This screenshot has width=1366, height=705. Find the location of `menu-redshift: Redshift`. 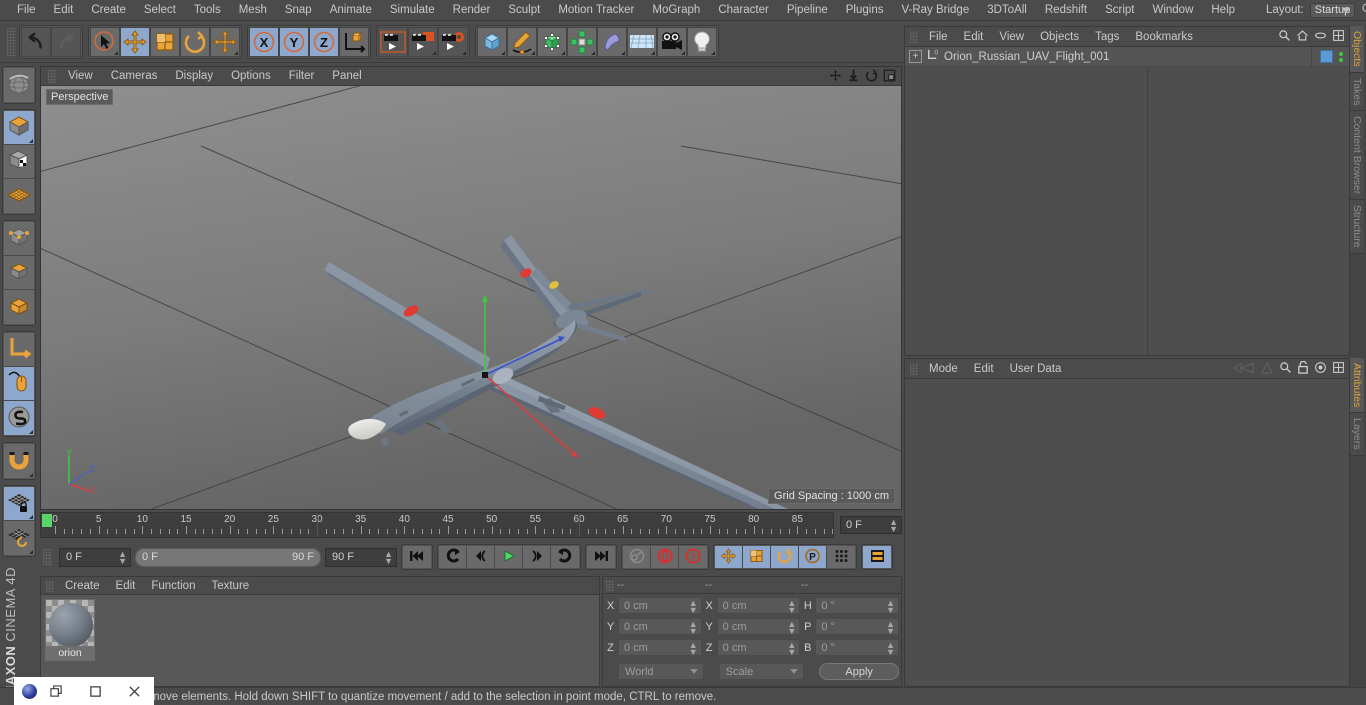

menu-redshift: Redshift is located at coordinates (1066, 10).